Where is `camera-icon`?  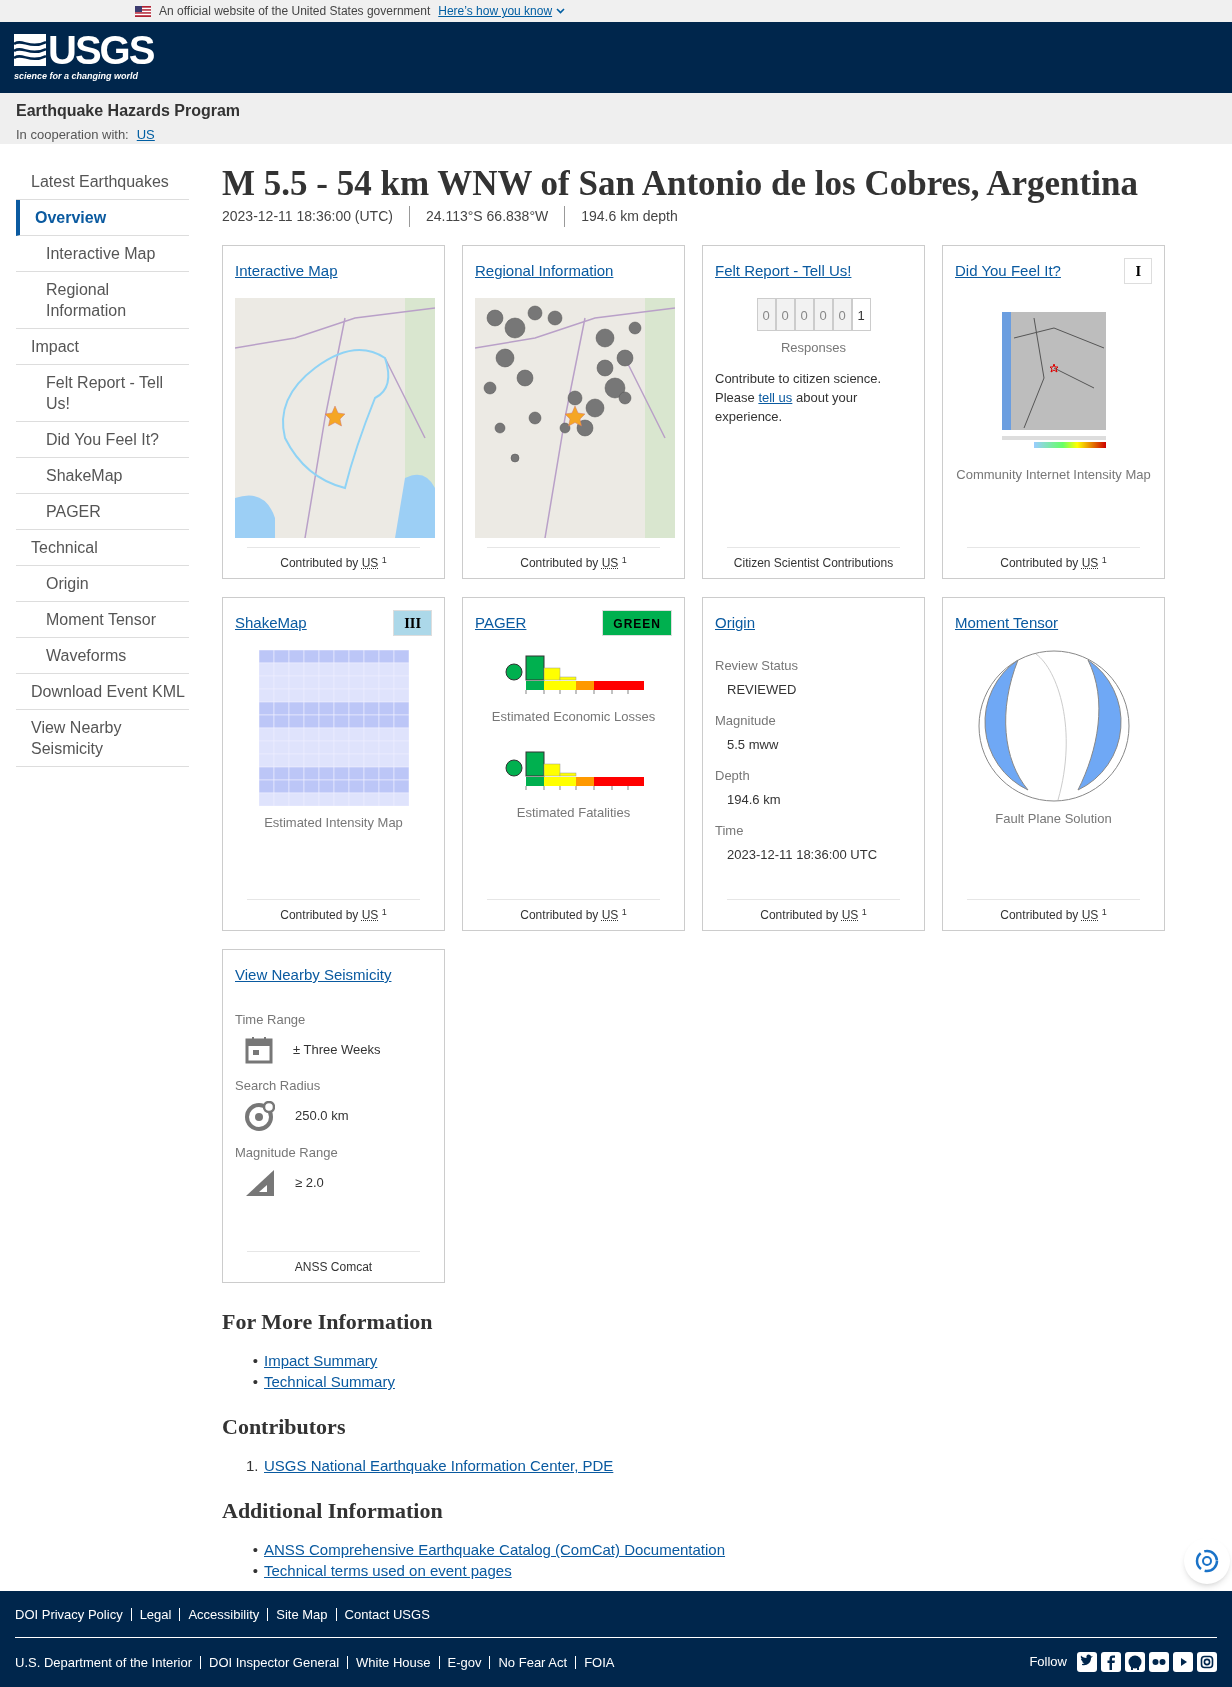 camera-icon is located at coordinates (1207, 1662).